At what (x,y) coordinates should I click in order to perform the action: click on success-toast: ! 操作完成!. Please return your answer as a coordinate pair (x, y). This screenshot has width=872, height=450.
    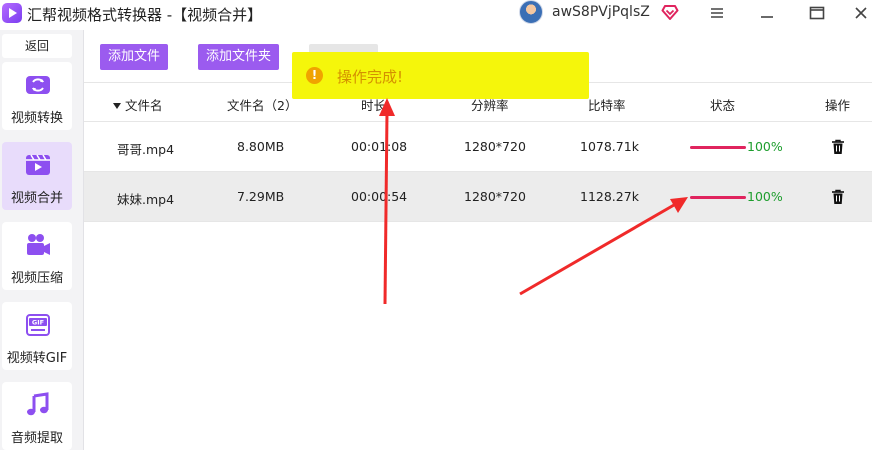
    Looking at the image, I should click on (440, 75).